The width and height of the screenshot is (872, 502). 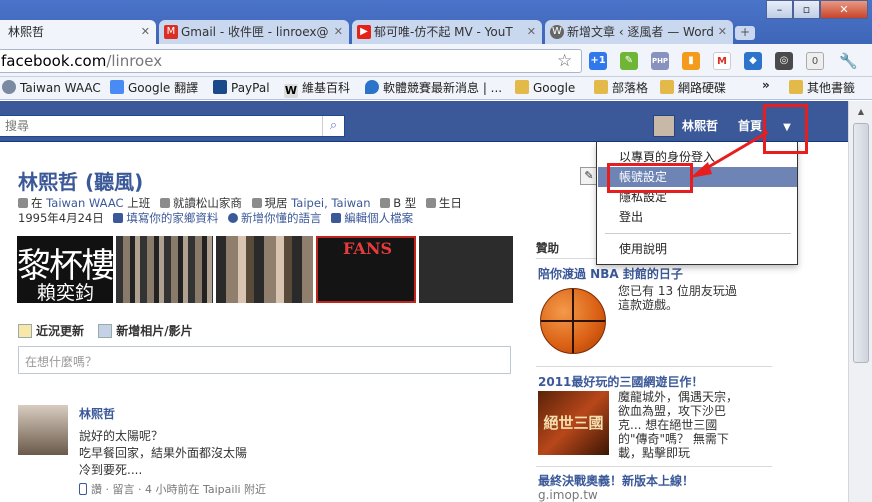 I want to click on php-icon: PHP, so click(x=660, y=61).